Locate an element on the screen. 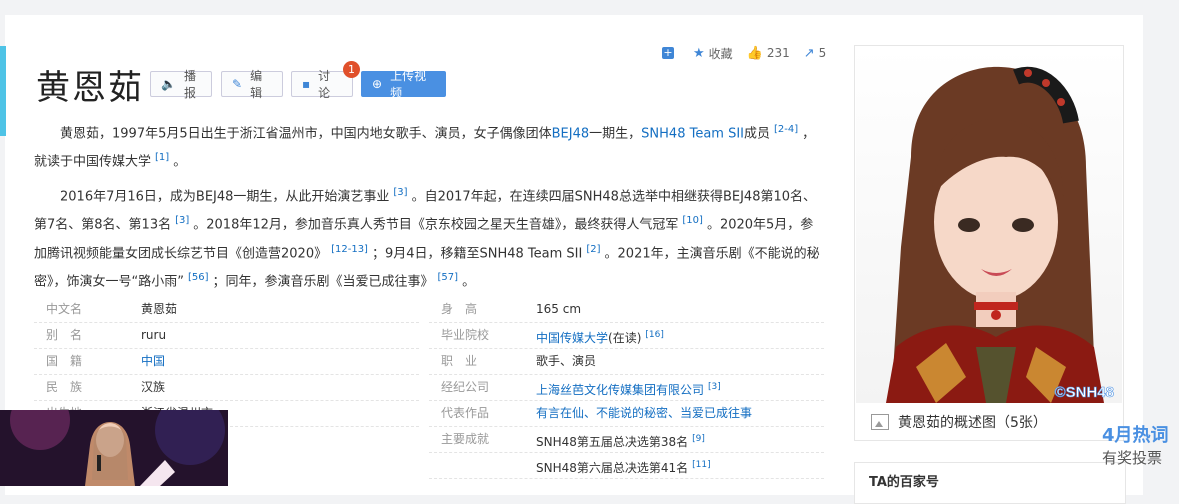 Image resolution: width=1179 pixels, height=504 pixels. top-actions: + ★ 收藏 👍 231 ↗ 5 is located at coordinates (751, 53).